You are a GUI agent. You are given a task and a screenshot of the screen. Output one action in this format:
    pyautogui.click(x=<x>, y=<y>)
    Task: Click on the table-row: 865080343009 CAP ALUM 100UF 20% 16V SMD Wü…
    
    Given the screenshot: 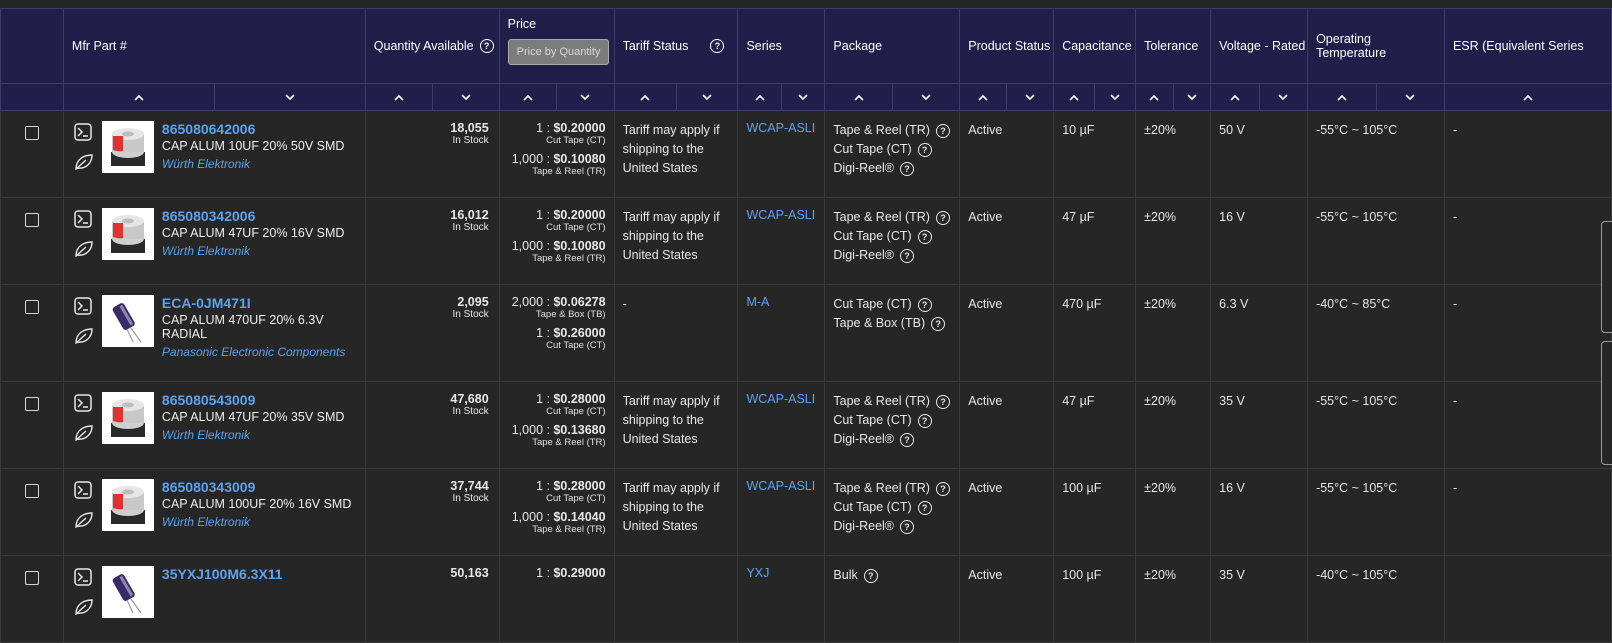 What is the action you would take?
    pyautogui.click(x=806, y=512)
    